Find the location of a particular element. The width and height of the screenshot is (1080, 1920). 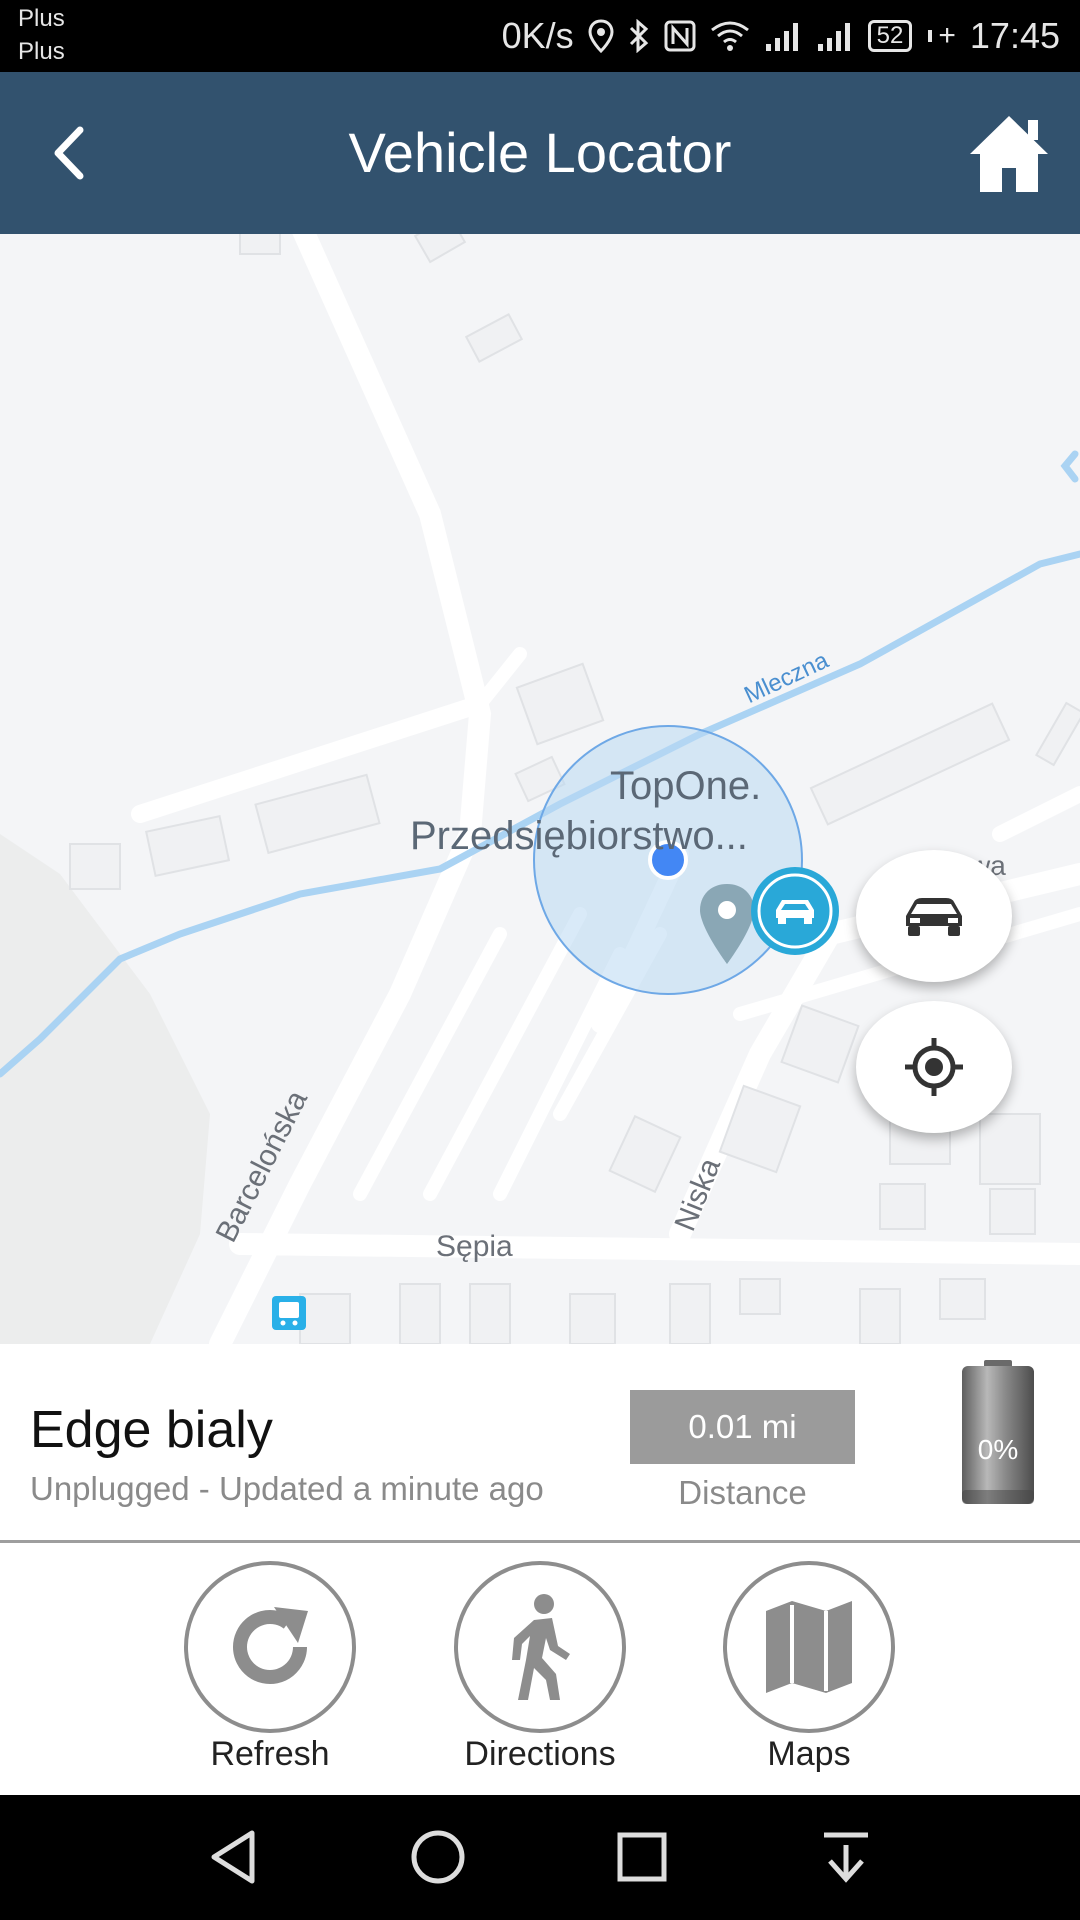

directions-label: Directions is located at coordinates (540, 1754).